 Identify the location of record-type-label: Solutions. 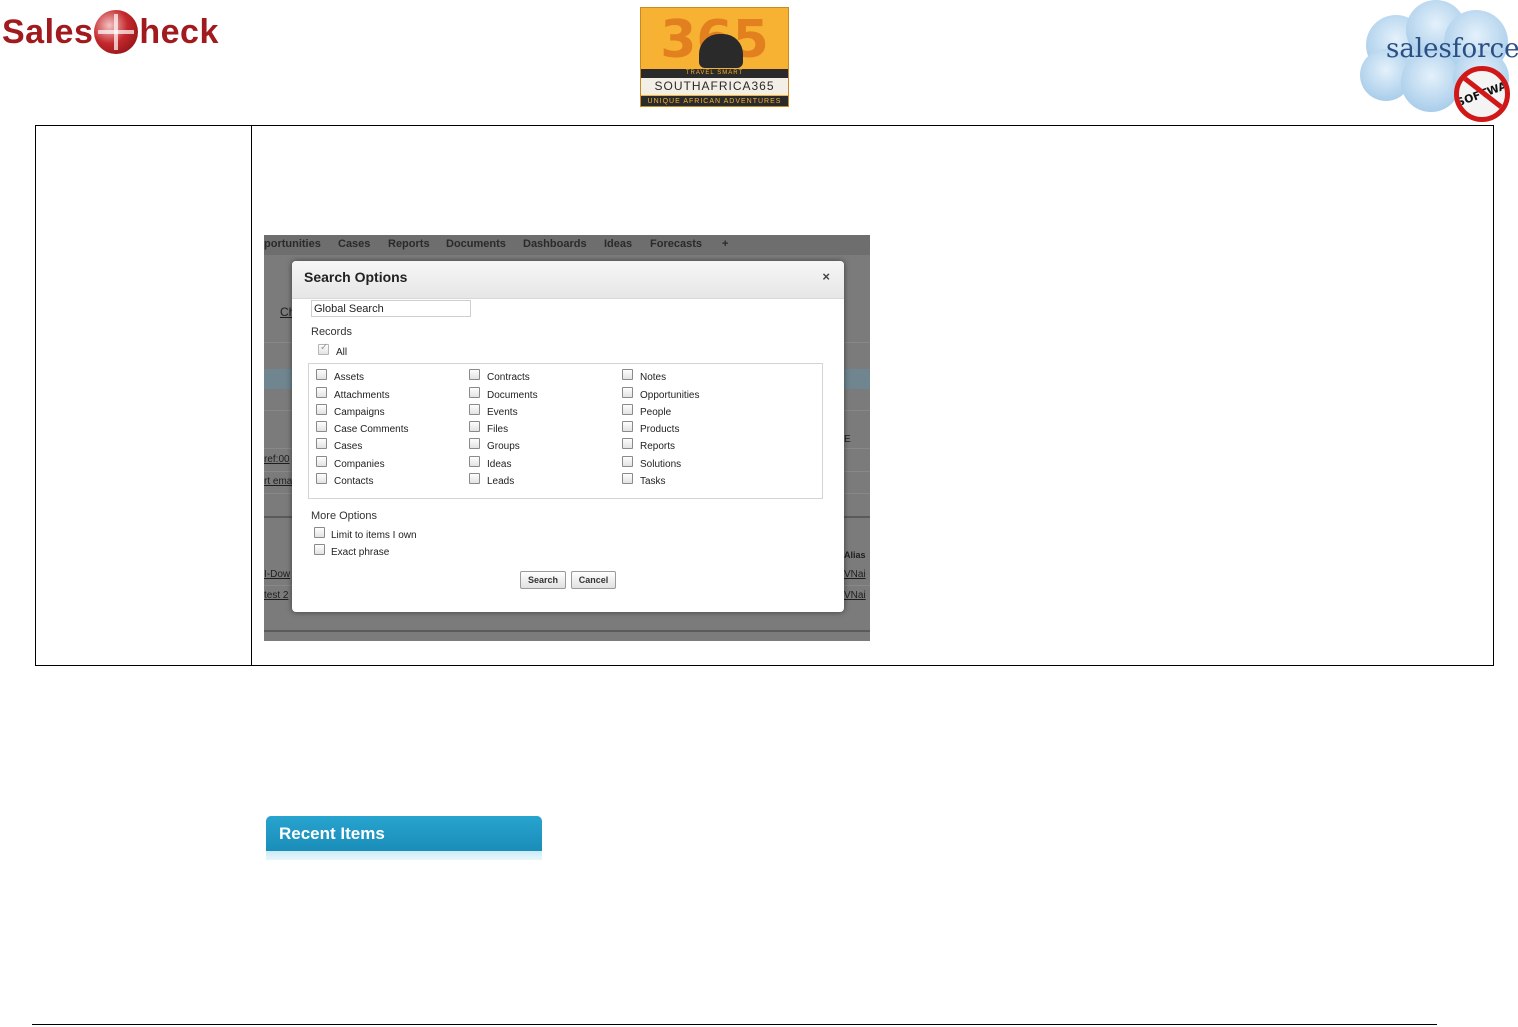
(661, 464).